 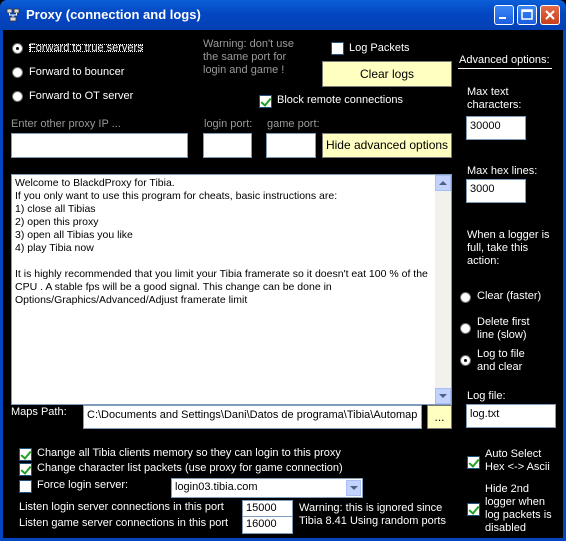 I want to click on dropdown-button, so click(x=353, y=488).